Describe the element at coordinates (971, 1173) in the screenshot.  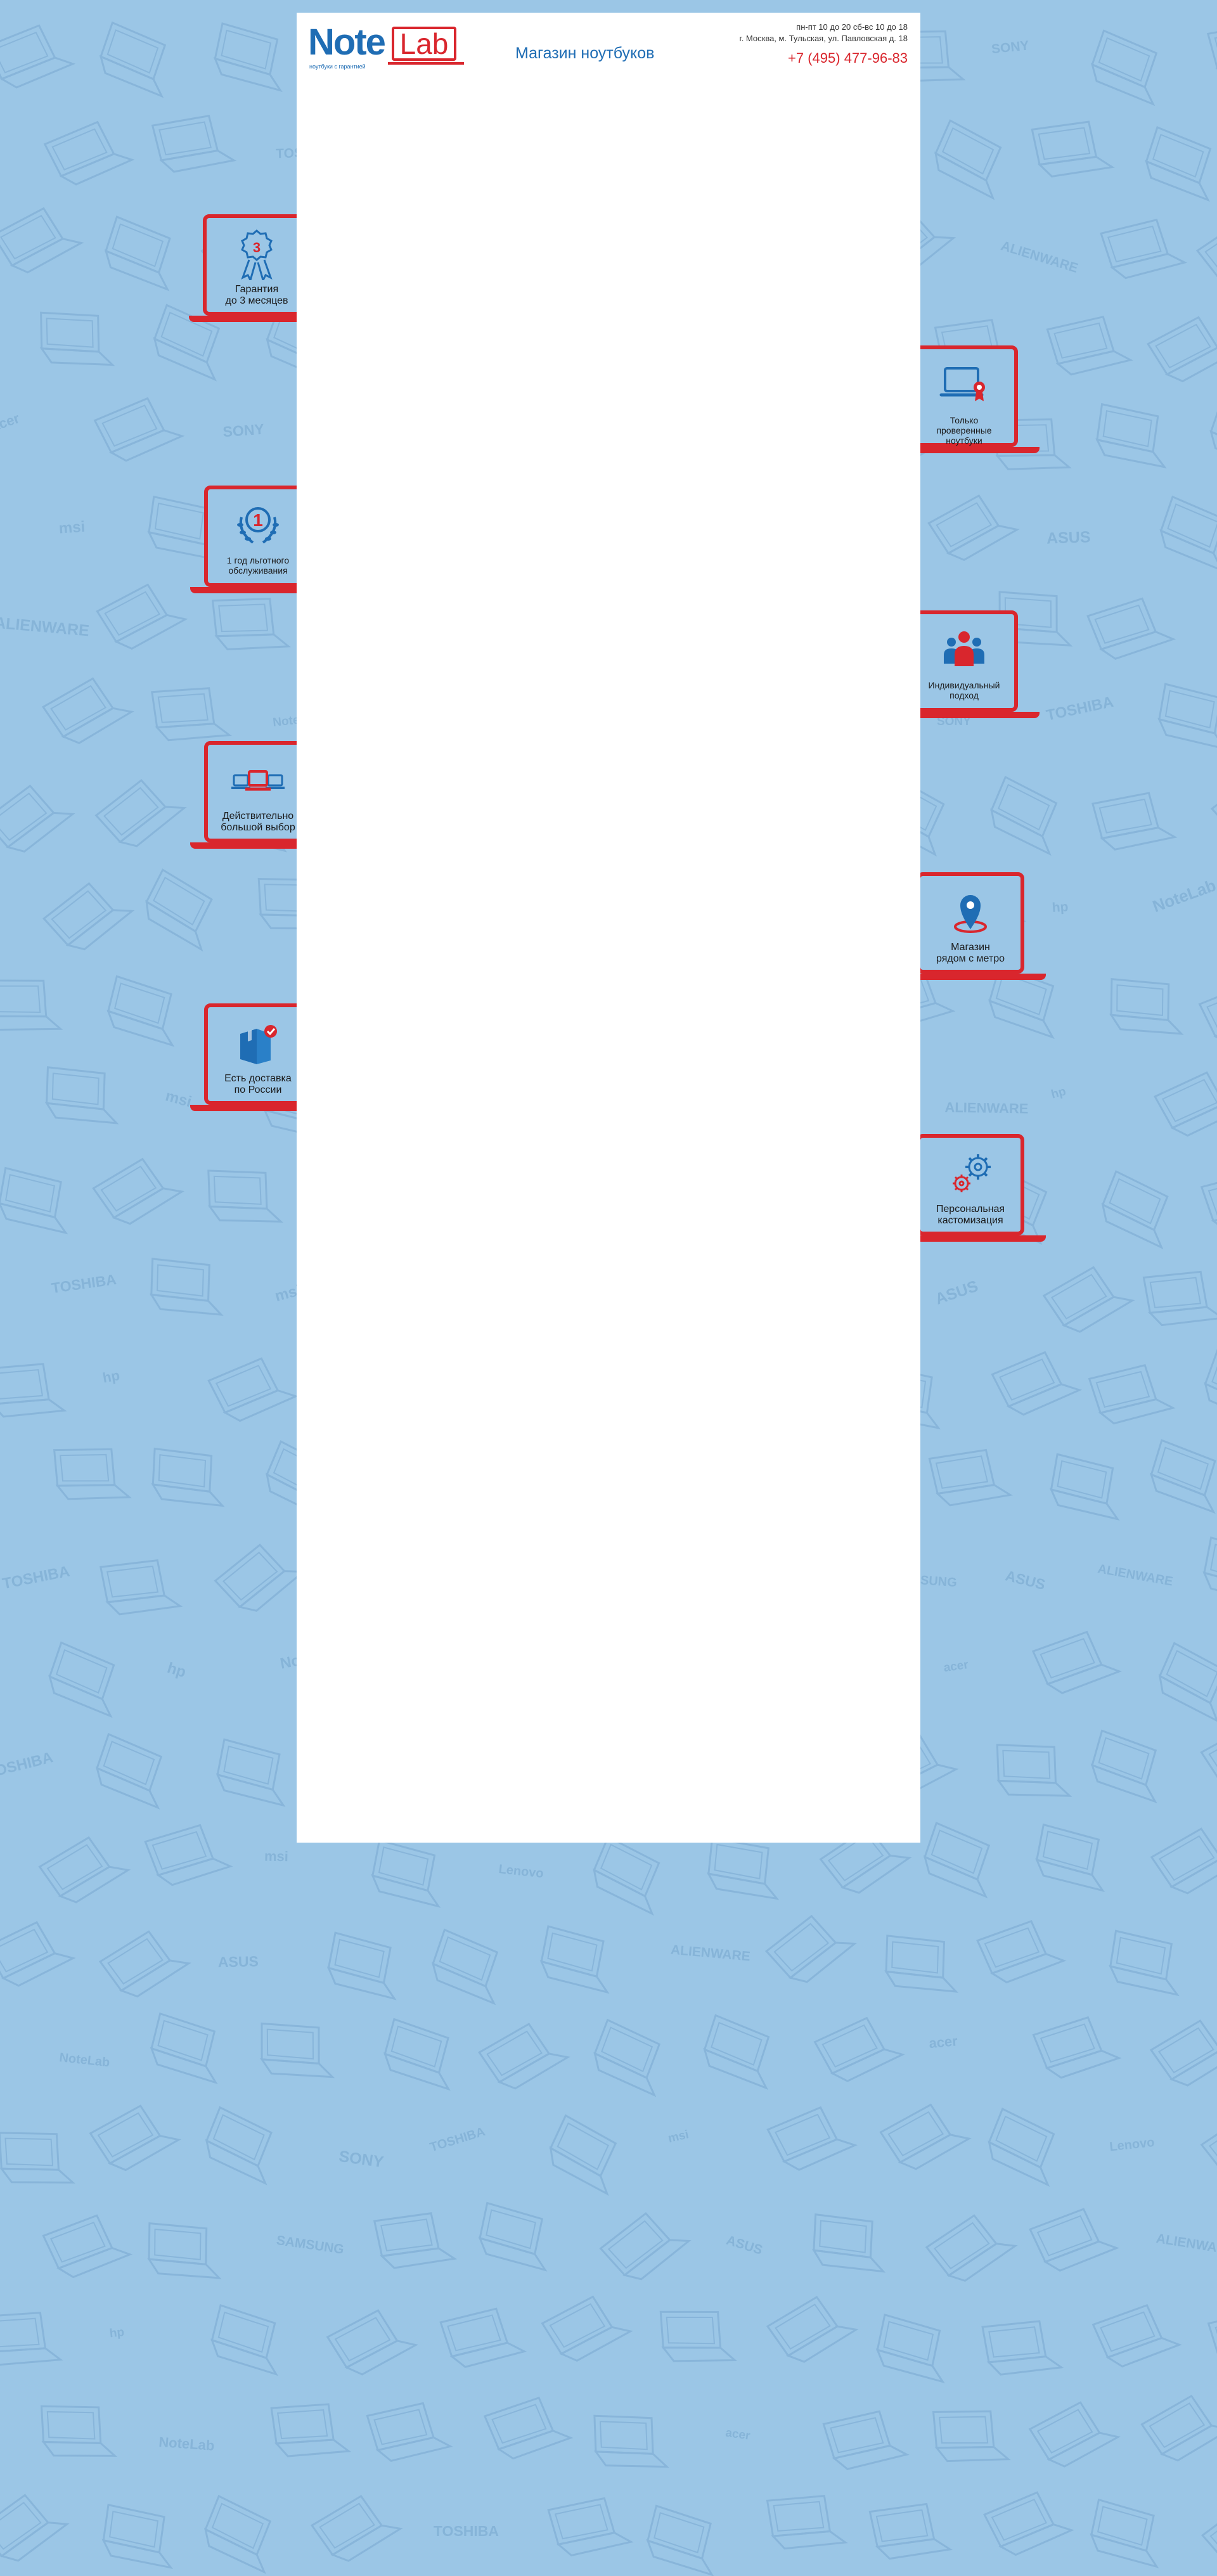
I see `gears-icon` at that location.